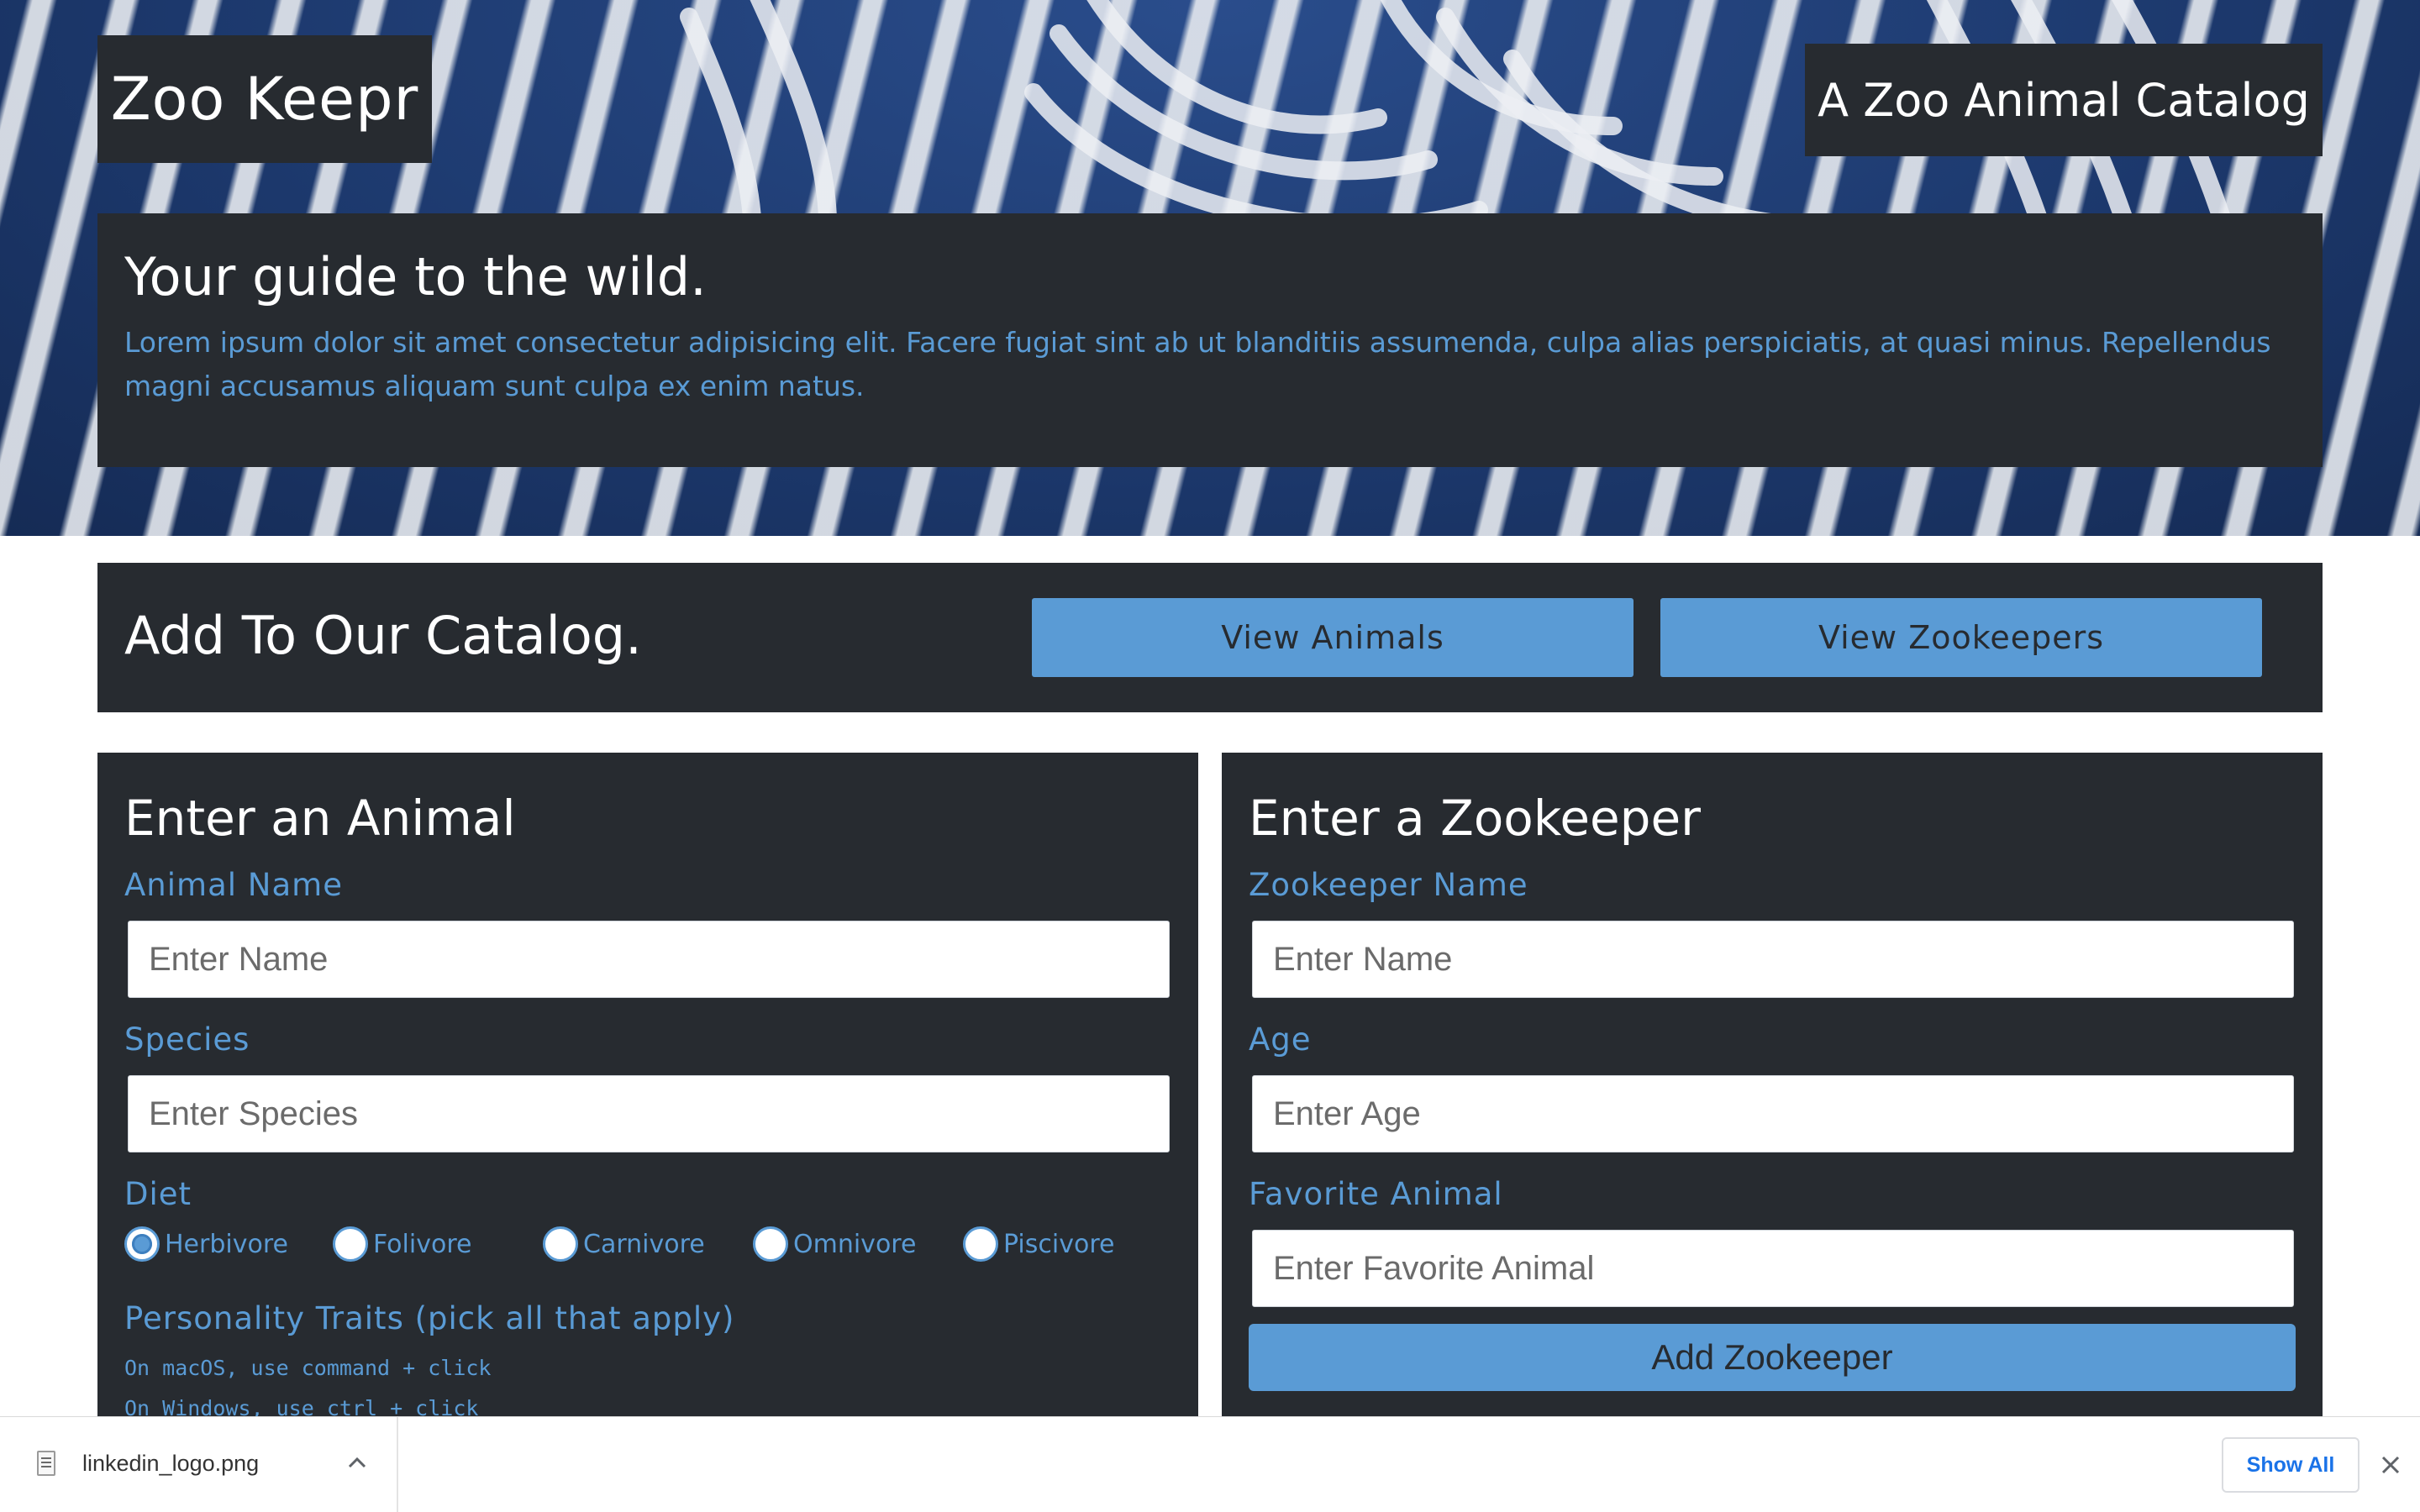 This screenshot has width=2420, height=1512. I want to click on species-input, so click(649, 1113).